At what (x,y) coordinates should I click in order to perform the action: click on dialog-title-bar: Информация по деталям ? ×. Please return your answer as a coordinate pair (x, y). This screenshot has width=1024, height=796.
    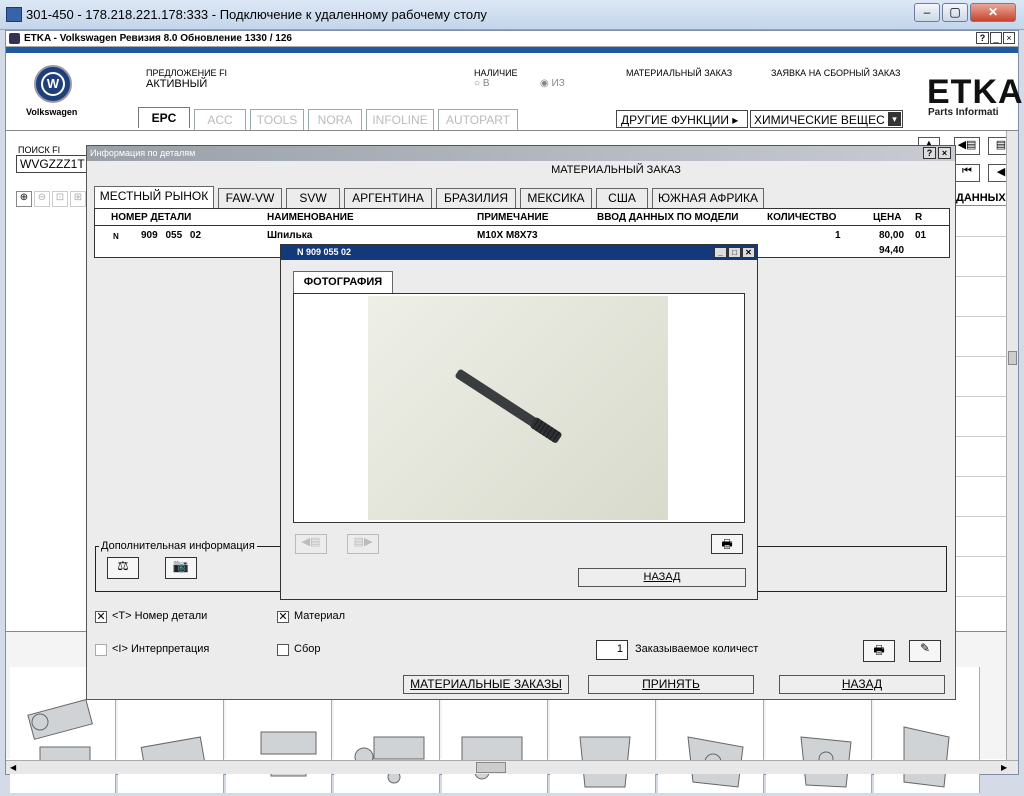
    Looking at the image, I should click on (521, 153).